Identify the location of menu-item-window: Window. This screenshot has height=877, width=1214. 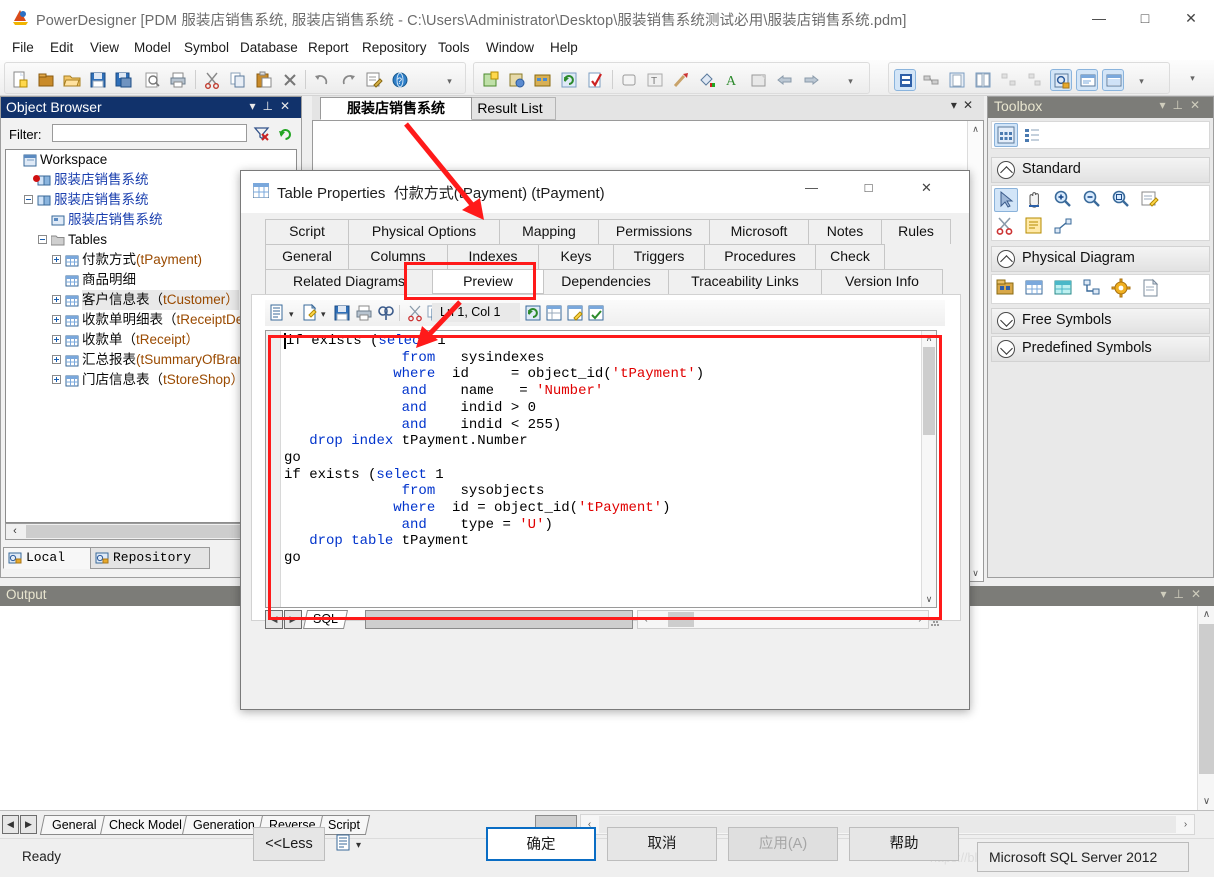
(510, 48).